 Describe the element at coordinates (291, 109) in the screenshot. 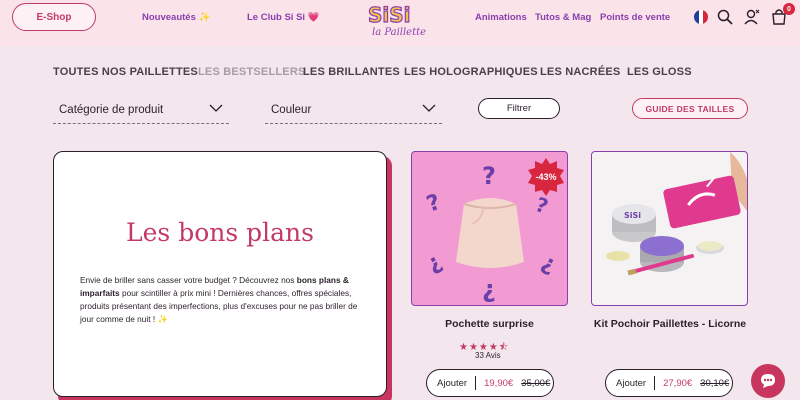

I see `color-select-label: Couleur` at that location.